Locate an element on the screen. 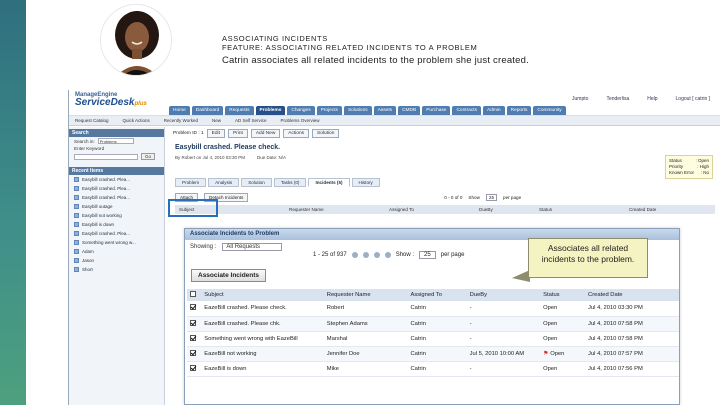 The width and height of the screenshot is (720, 405). edit-button: Edit is located at coordinates (215, 133).